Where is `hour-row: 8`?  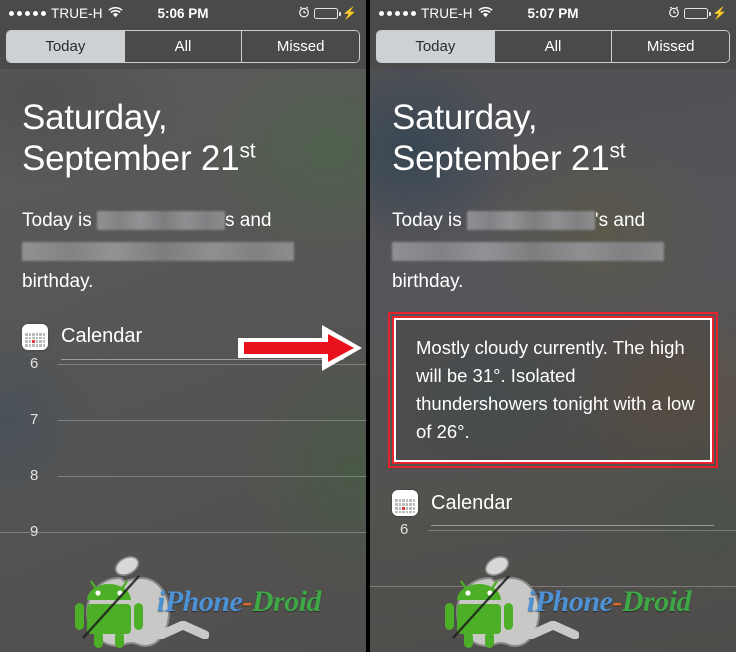
hour-row: 8 is located at coordinates (194, 499).